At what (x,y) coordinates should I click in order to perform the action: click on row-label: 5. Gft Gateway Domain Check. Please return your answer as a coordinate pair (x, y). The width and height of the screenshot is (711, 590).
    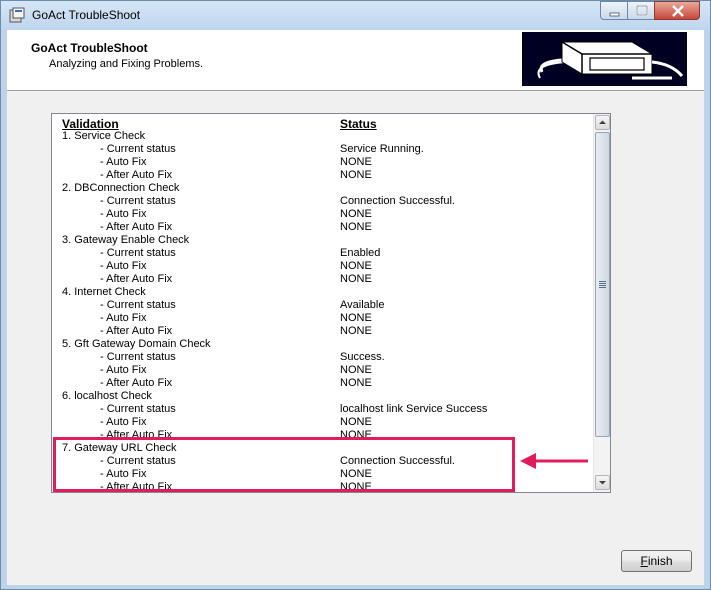
    Looking at the image, I should click on (136, 344).